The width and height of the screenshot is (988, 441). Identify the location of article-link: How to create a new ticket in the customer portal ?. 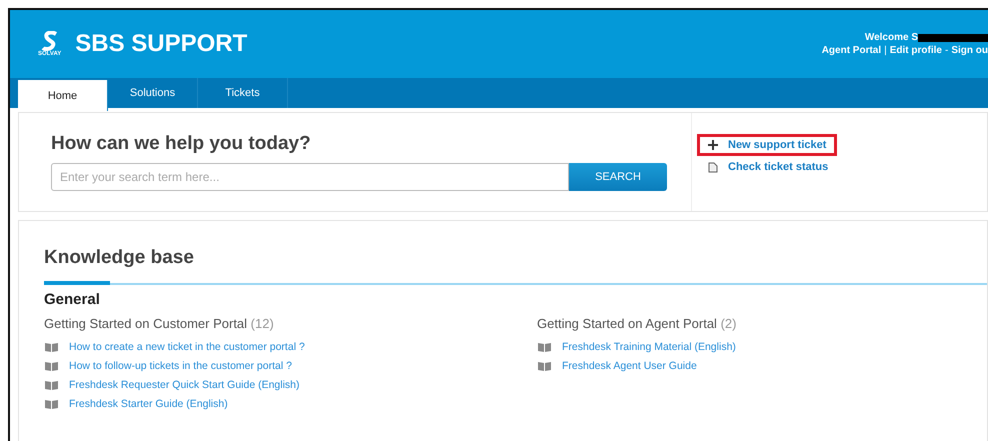
(290, 347).